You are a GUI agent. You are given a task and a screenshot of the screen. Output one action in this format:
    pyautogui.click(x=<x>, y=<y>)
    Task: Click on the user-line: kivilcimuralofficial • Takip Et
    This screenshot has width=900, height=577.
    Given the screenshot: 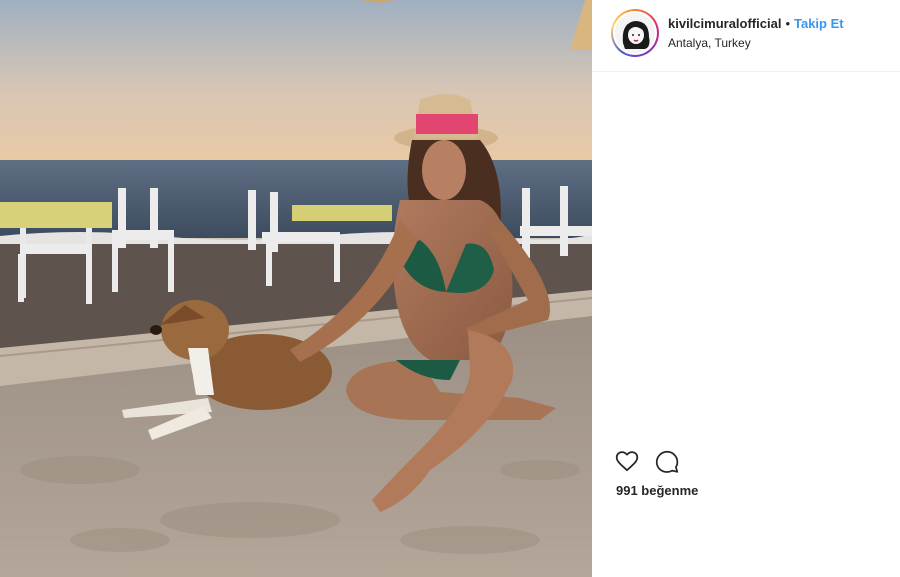 What is the action you would take?
    pyautogui.click(x=756, y=24)
    